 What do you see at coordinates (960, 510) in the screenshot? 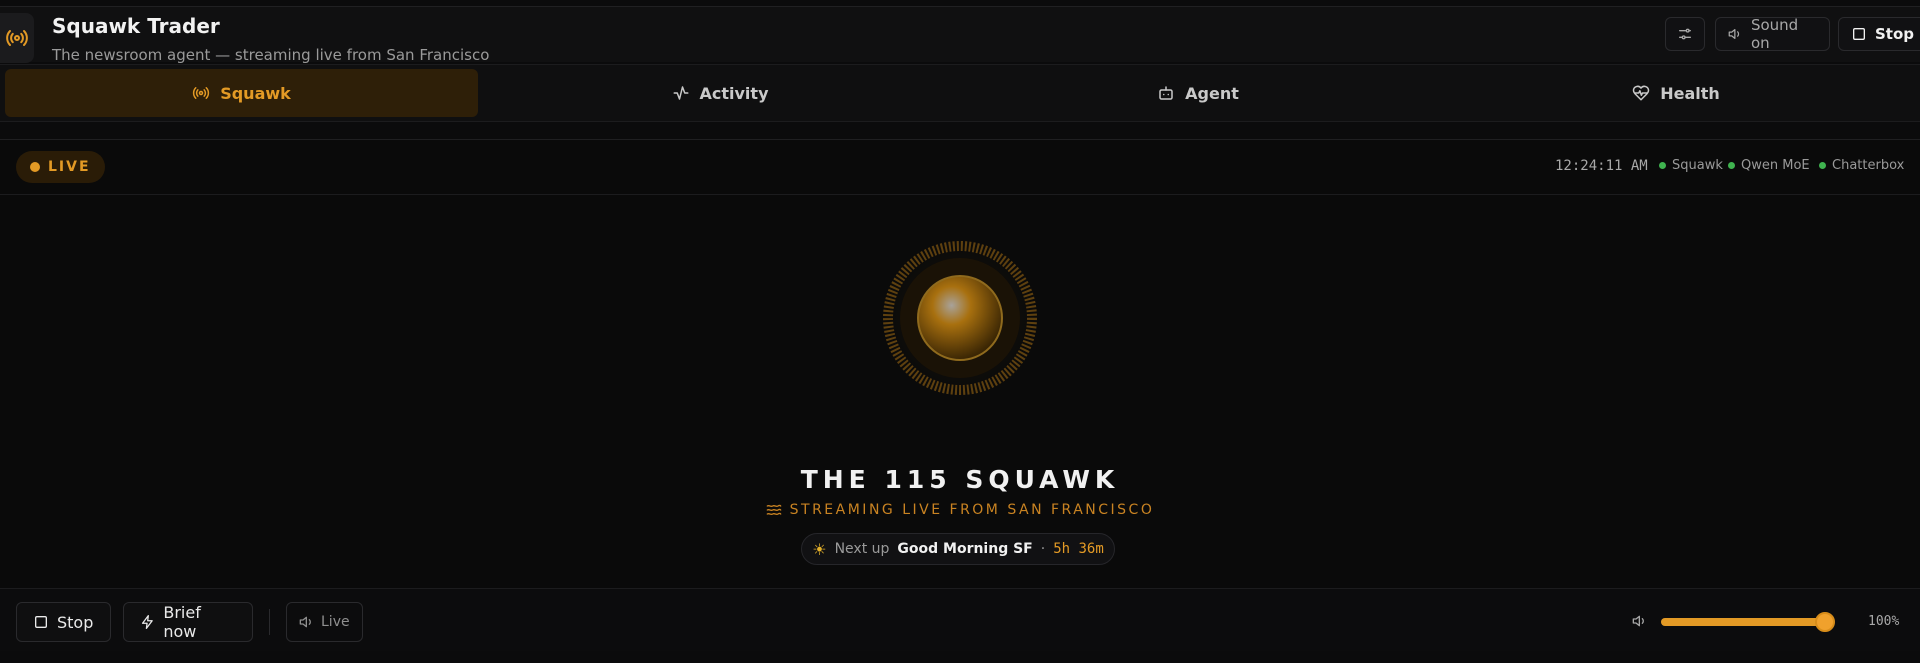
I see `station-tagline: STREAMING LIVE FROM SAN FRANCISCO` at bounding box center [960, 510].